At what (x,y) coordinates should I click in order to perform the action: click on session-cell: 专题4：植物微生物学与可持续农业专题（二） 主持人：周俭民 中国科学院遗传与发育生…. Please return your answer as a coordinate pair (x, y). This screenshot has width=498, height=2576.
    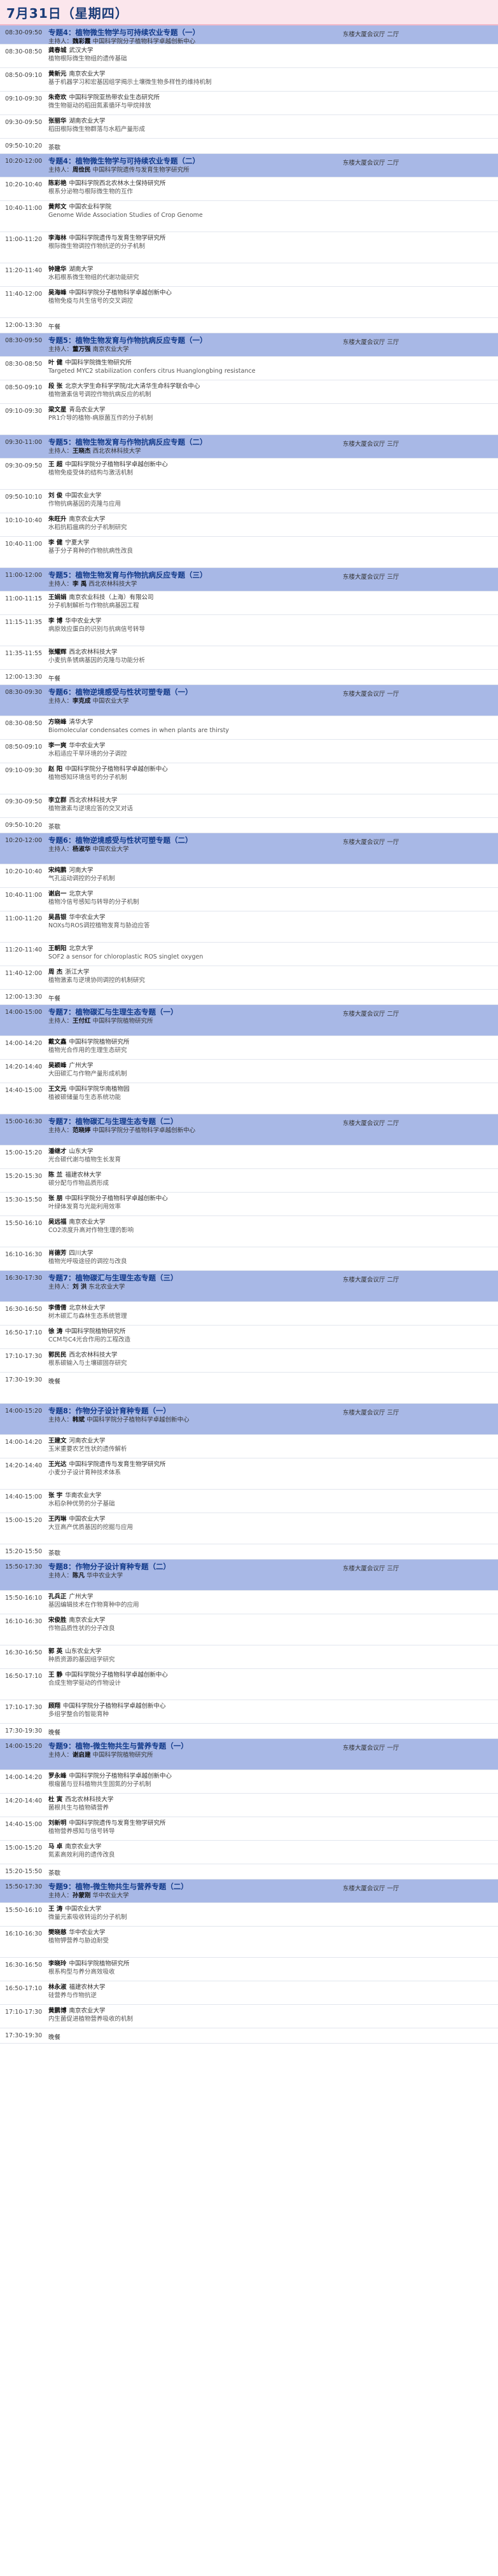
    Looking at the image, I should click on (191, 165).